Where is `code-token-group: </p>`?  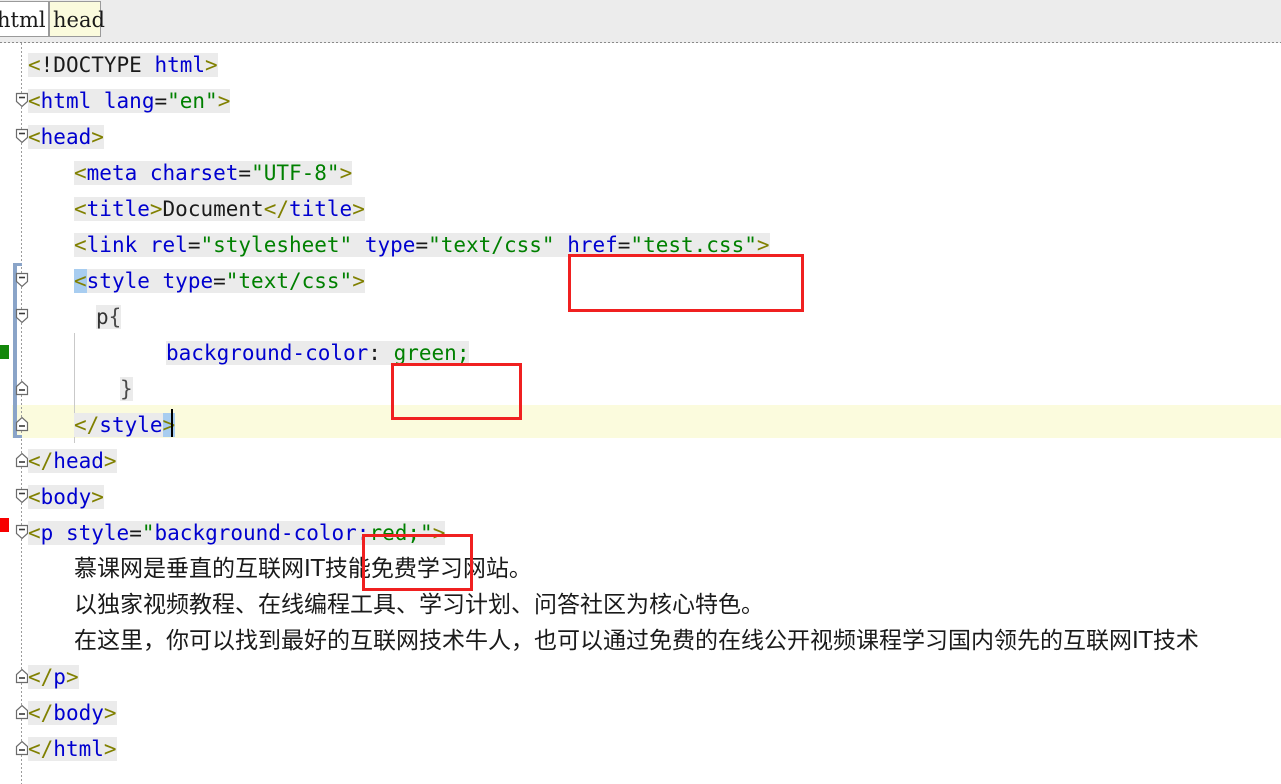
code-token-group: </p> is located at coordinates (53, 677).